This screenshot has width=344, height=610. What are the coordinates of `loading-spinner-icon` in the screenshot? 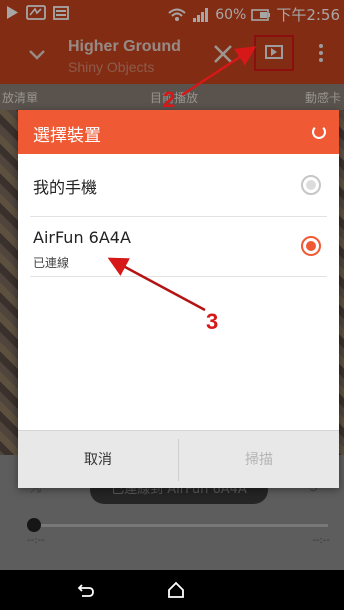 It's located at (319, 132).